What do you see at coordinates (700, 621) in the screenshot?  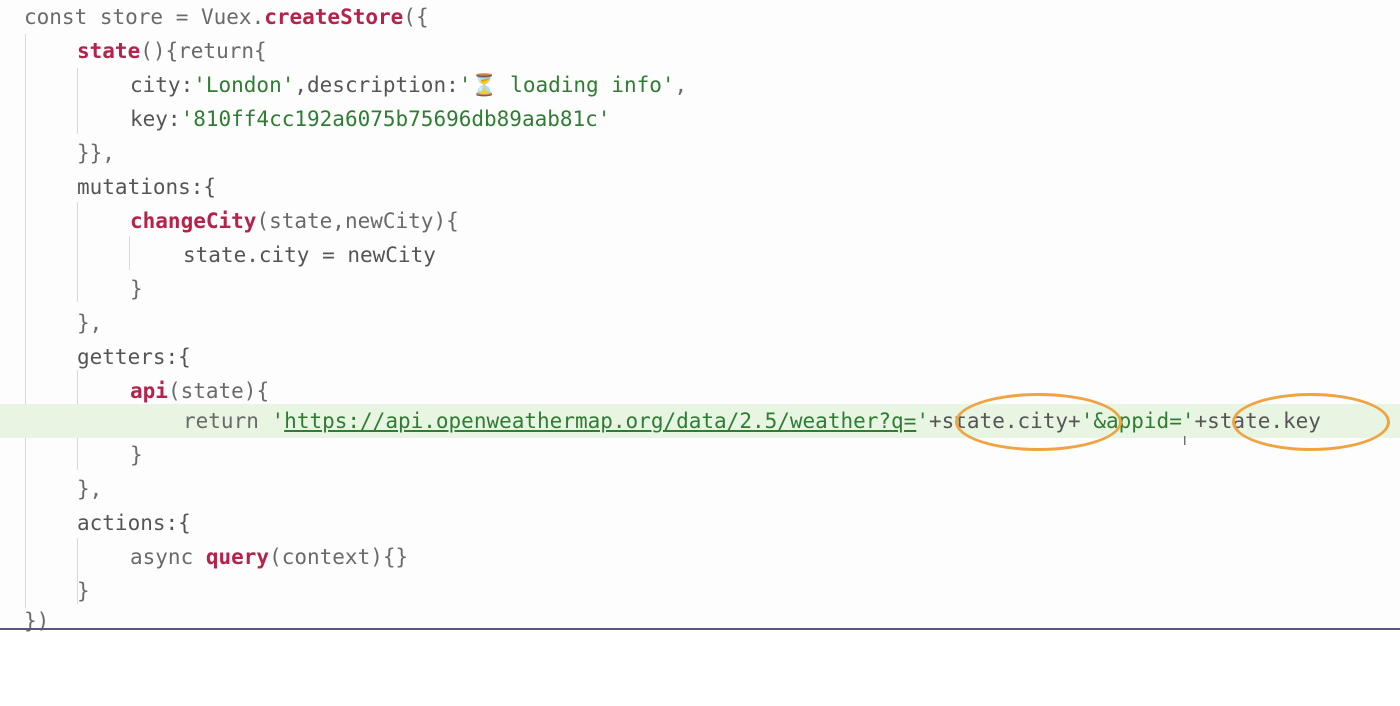 I see `code-line: })` at bounding box center [700, 621].